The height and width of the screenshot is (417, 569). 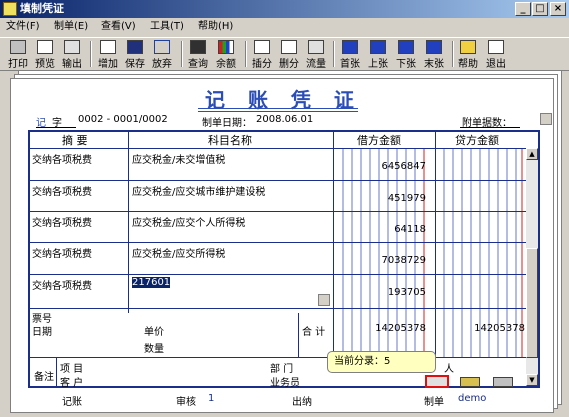 What do you see at coordinates (56, 372) in the screenshot?
I see `grid-divider` at bounding box center [56, 372].